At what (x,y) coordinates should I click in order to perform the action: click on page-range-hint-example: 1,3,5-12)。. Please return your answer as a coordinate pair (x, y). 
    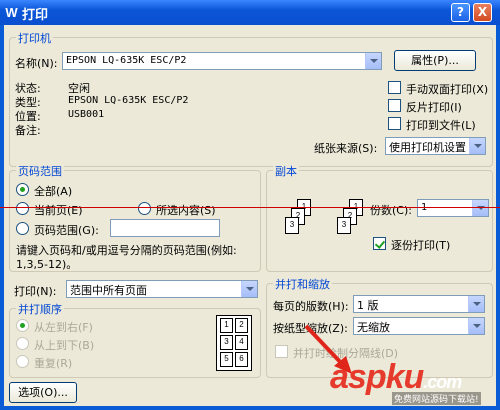
    Looking at the image, I should click on (47, 264).